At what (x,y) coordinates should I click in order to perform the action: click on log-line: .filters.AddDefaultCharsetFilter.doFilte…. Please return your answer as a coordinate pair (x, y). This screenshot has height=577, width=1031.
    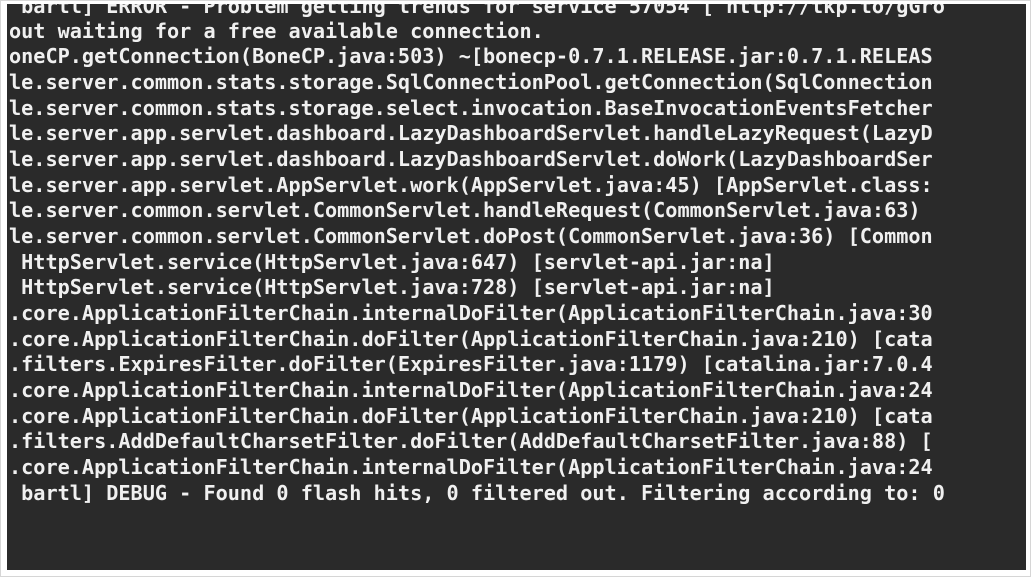
    Looking at the image, I should click on (471, 441).